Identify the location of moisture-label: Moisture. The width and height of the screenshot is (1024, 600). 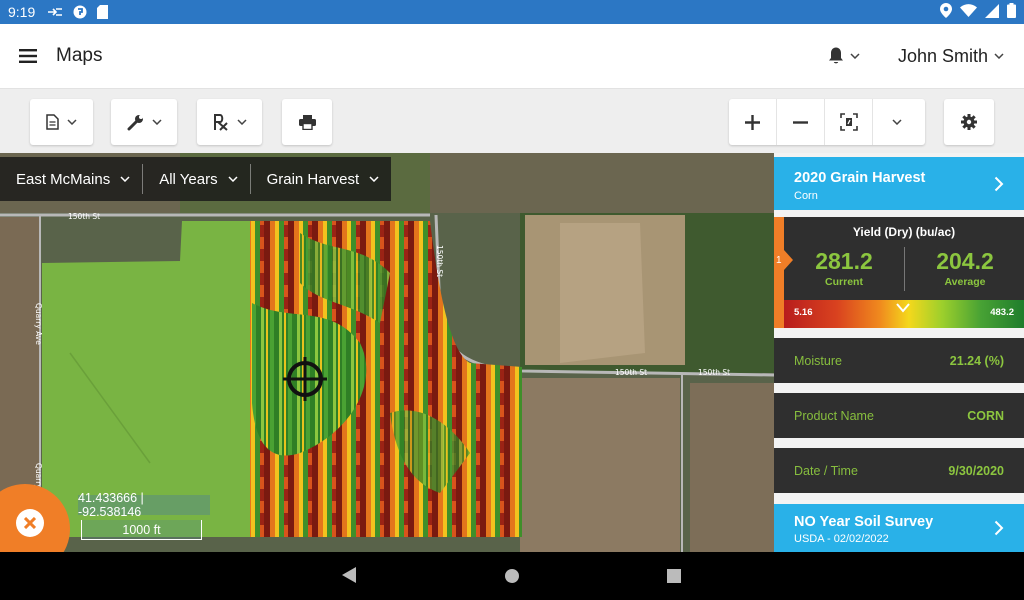
(818, 360).